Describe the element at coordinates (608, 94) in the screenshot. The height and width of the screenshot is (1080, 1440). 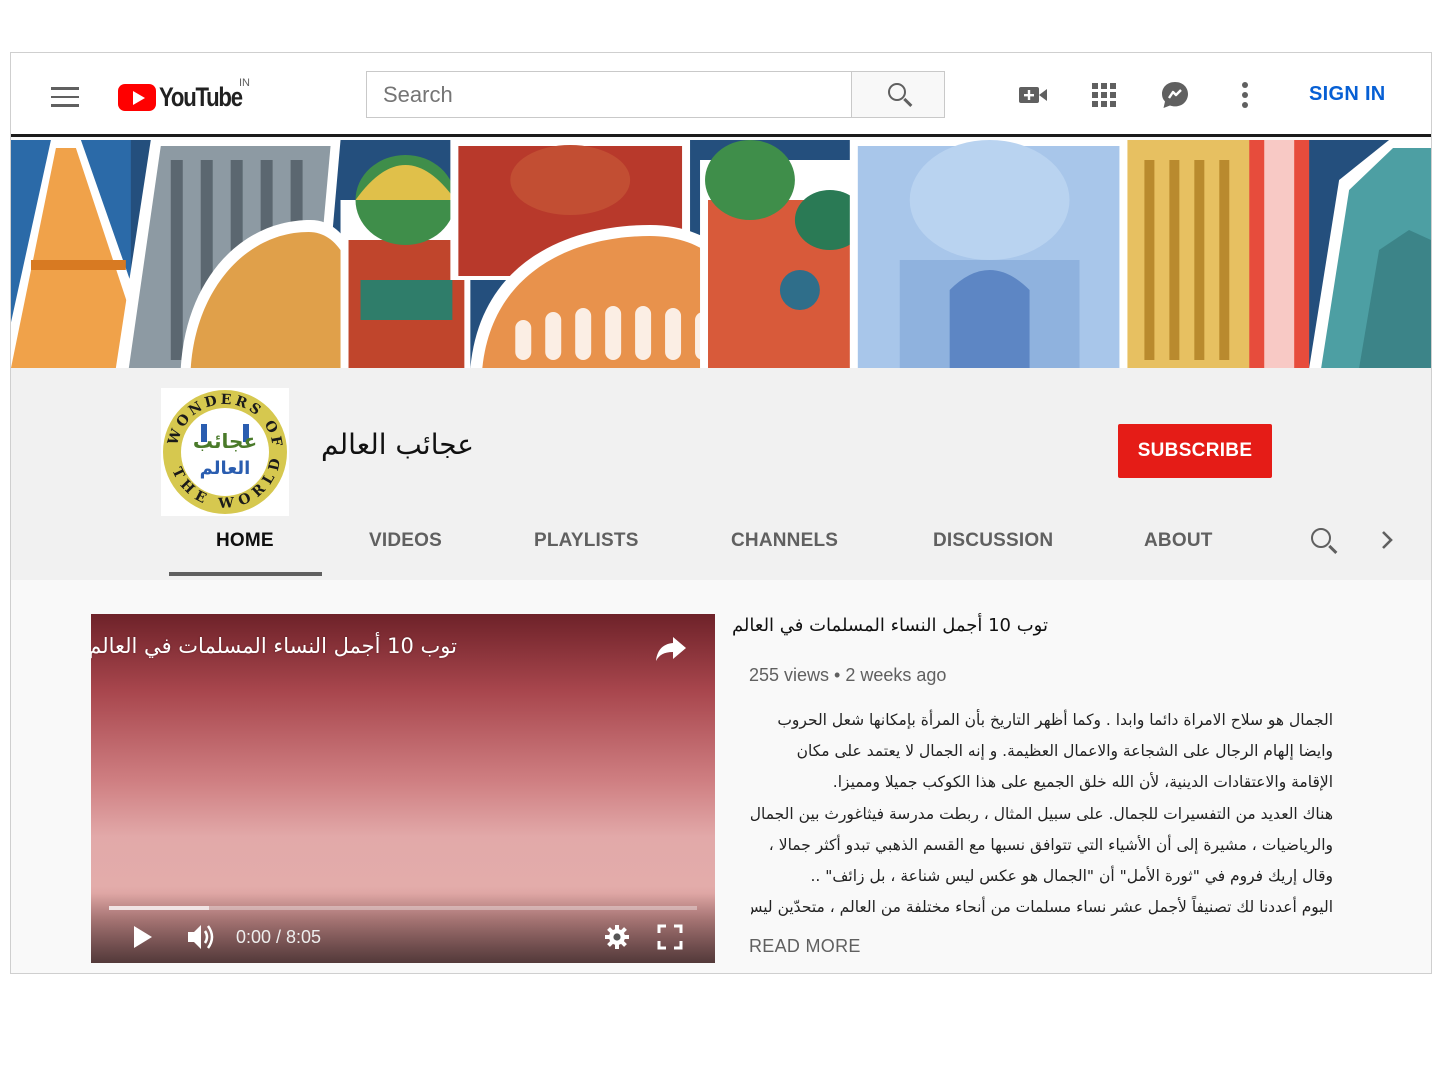
I see `search-input` at that location.